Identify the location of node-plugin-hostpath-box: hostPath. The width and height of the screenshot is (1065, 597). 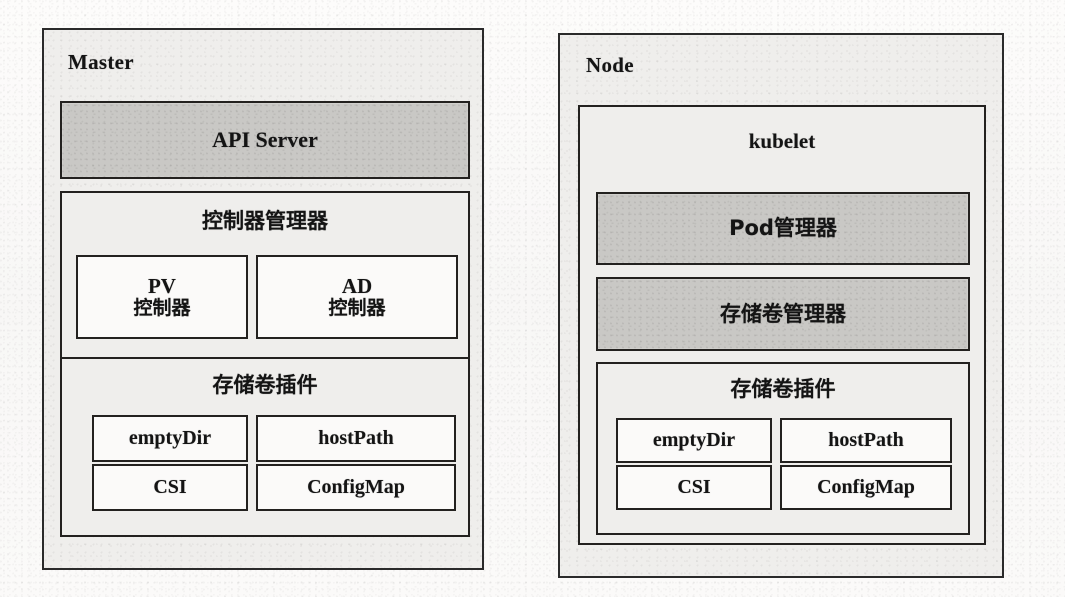
(866, 440).